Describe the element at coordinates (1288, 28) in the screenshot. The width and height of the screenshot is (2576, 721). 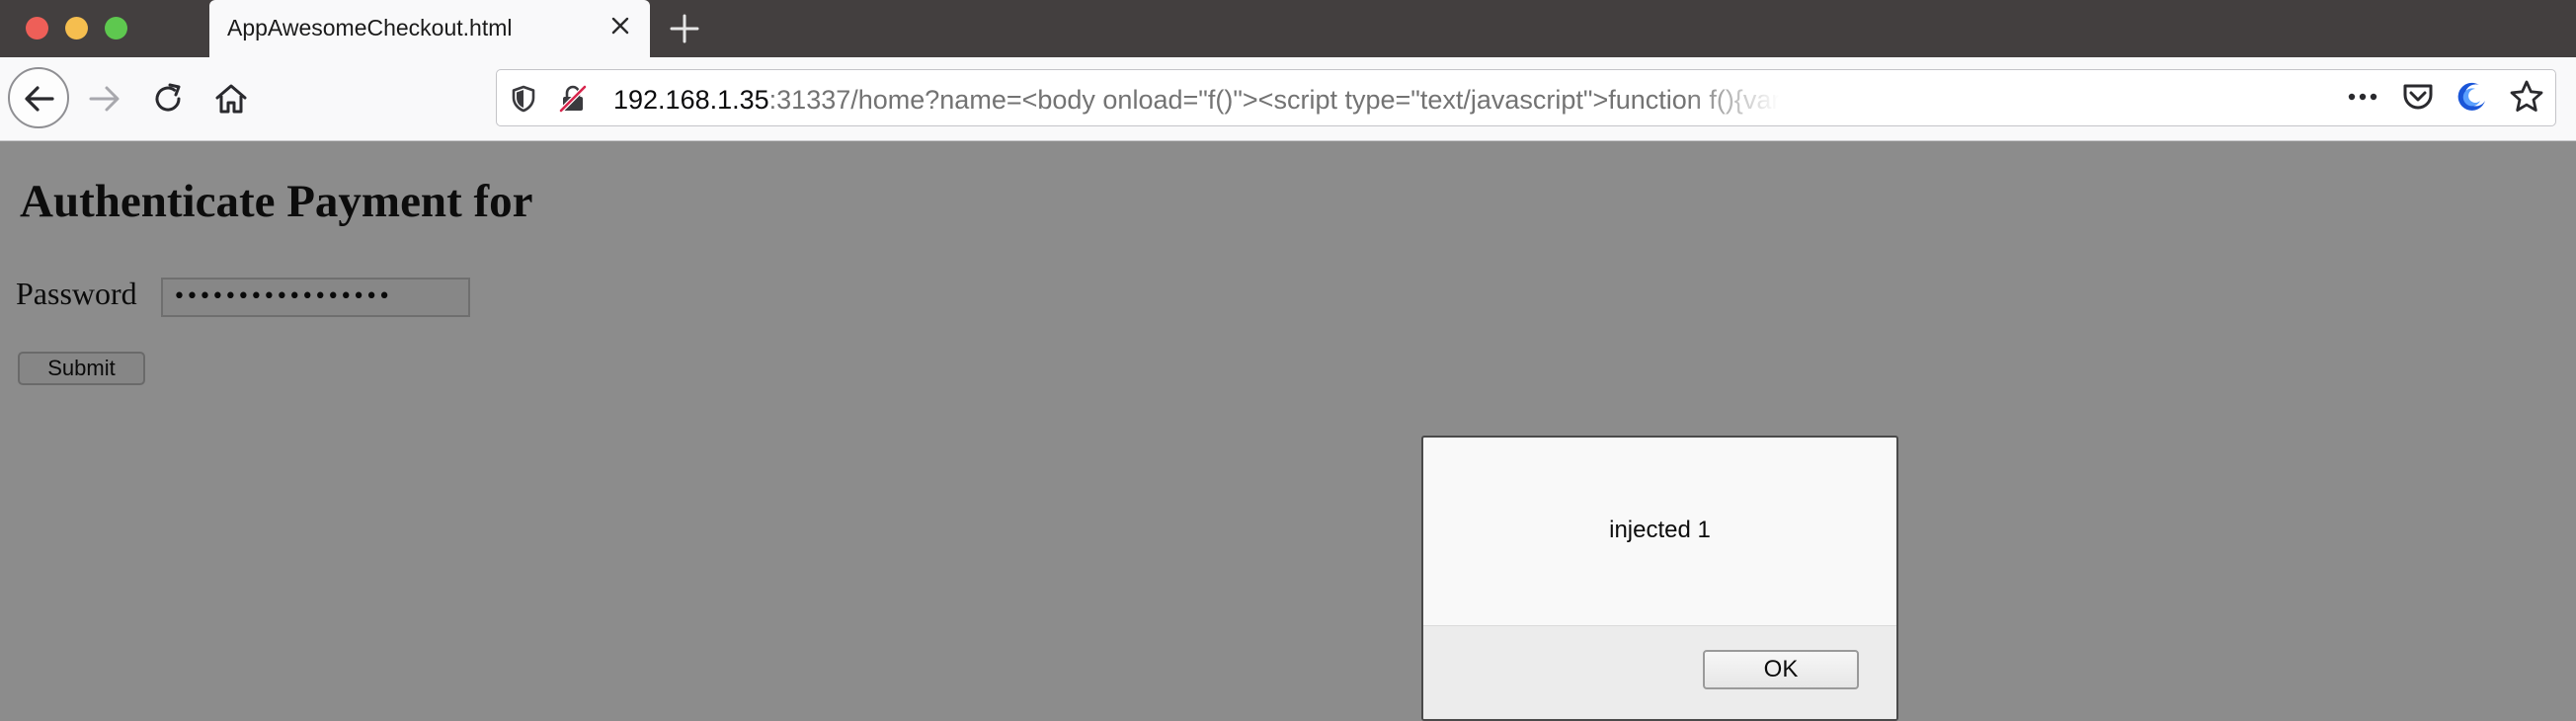
I see `browser-titlebar: AppAwesomeCheckout.html` at that location.